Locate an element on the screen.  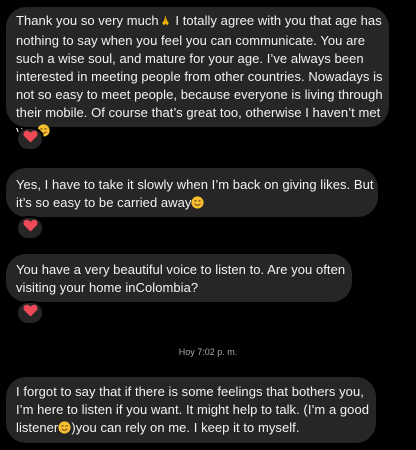
message-text: I totally agree with you that age has is located at coordinates (276, 20).